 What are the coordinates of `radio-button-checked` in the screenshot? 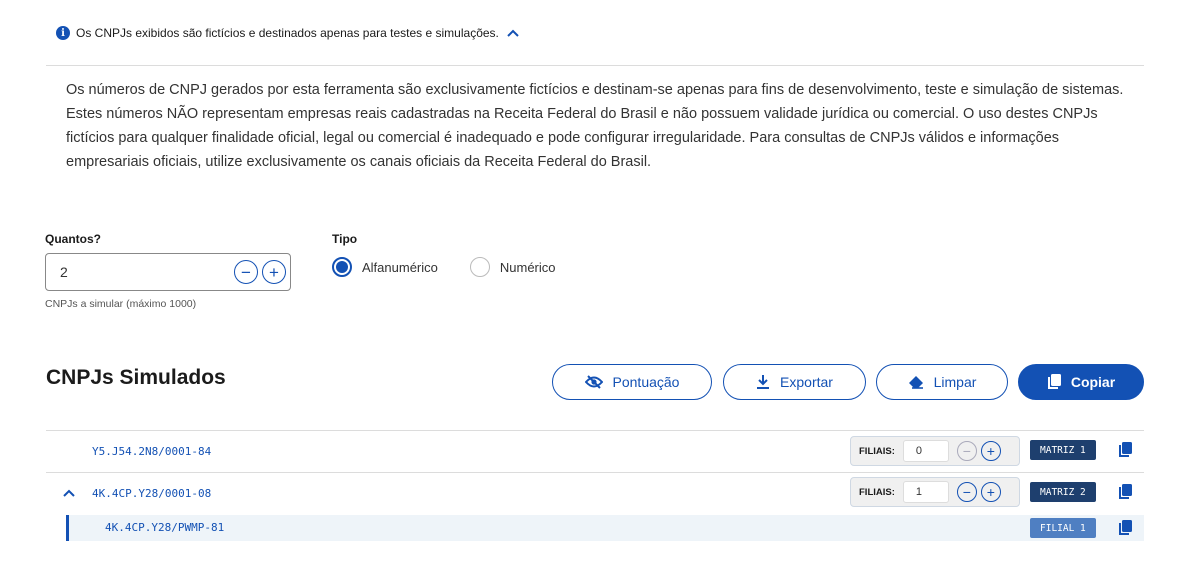 It's located at (342, 267).